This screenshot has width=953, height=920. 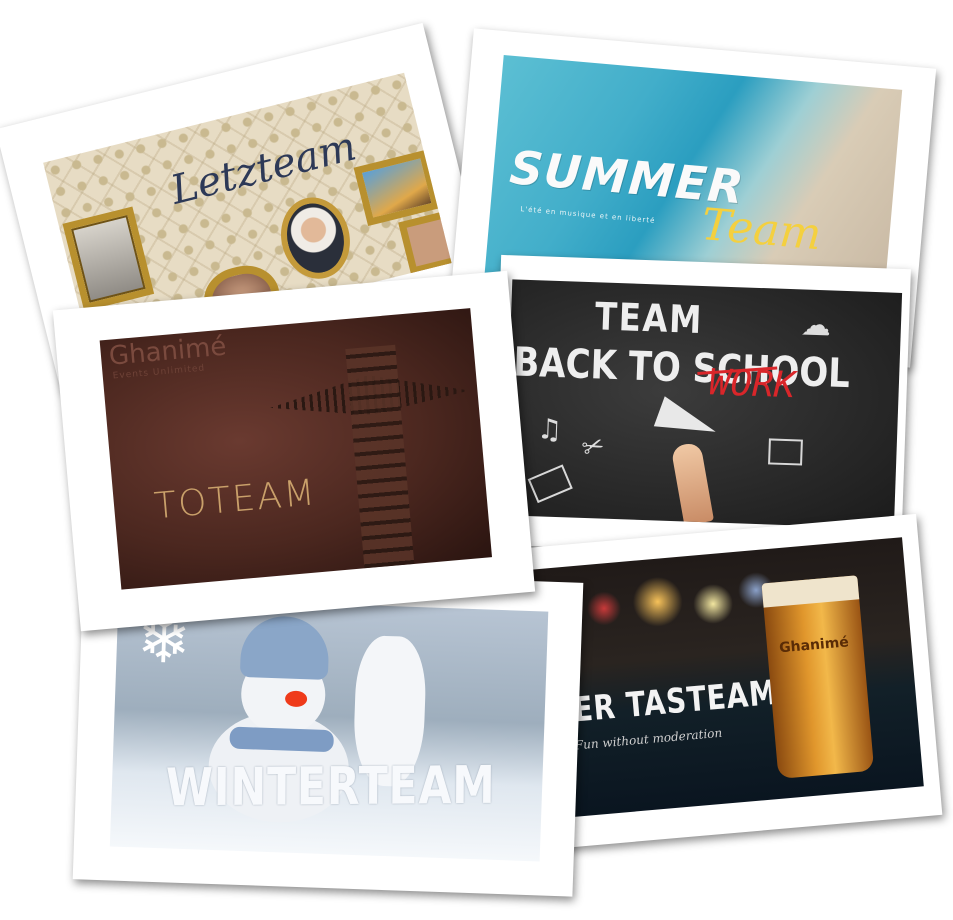 I want to click on school-line1: TEAM, so click(x=649, y=318).